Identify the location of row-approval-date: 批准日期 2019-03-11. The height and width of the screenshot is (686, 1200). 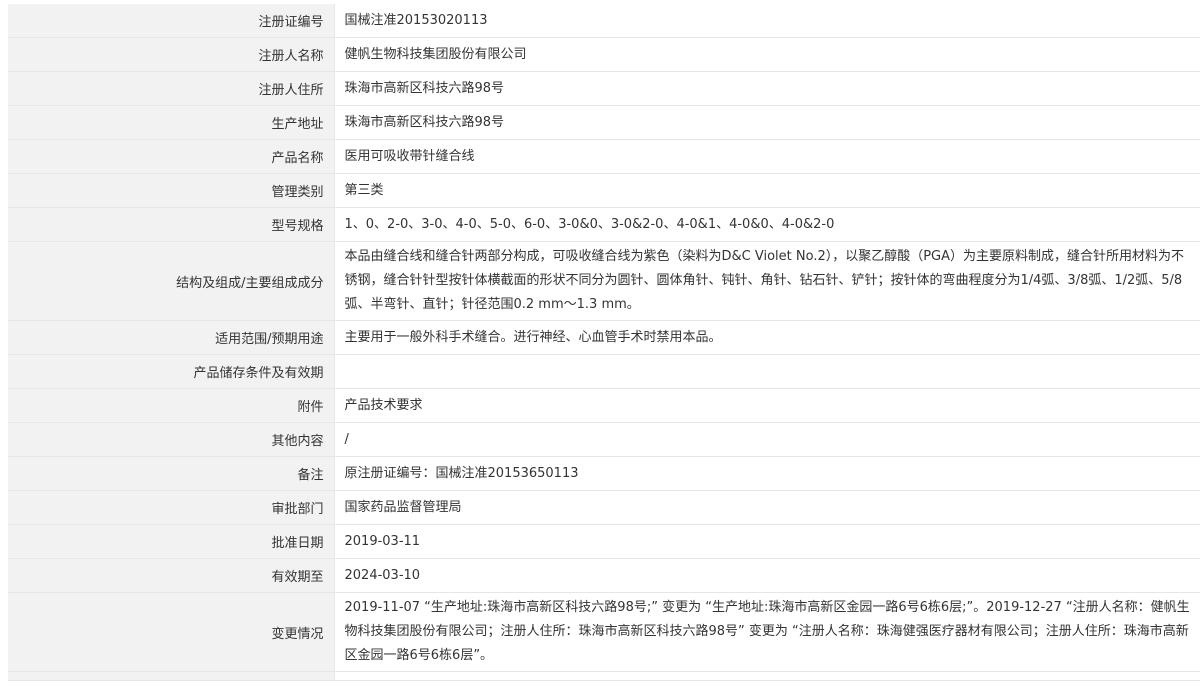
(604, 541).